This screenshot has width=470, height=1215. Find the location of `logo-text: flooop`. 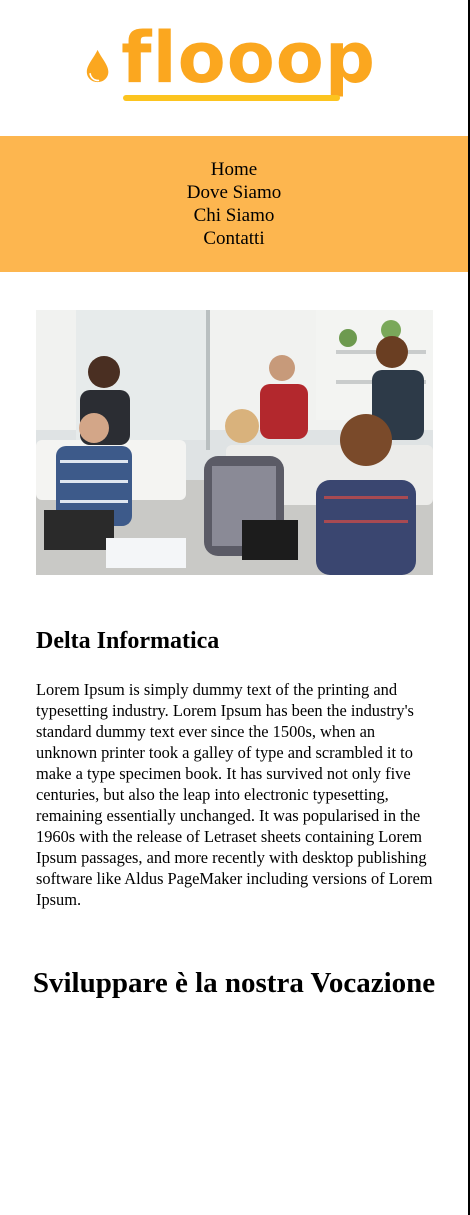

logo-text: flooop is located at coordinates (248, 62).